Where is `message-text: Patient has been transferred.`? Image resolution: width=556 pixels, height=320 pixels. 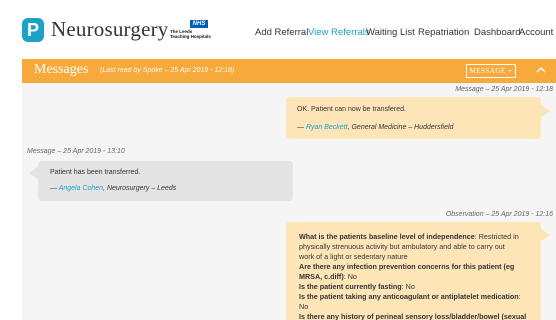
message-text: Patient has been transferred. is located at coordinates (95, 172).